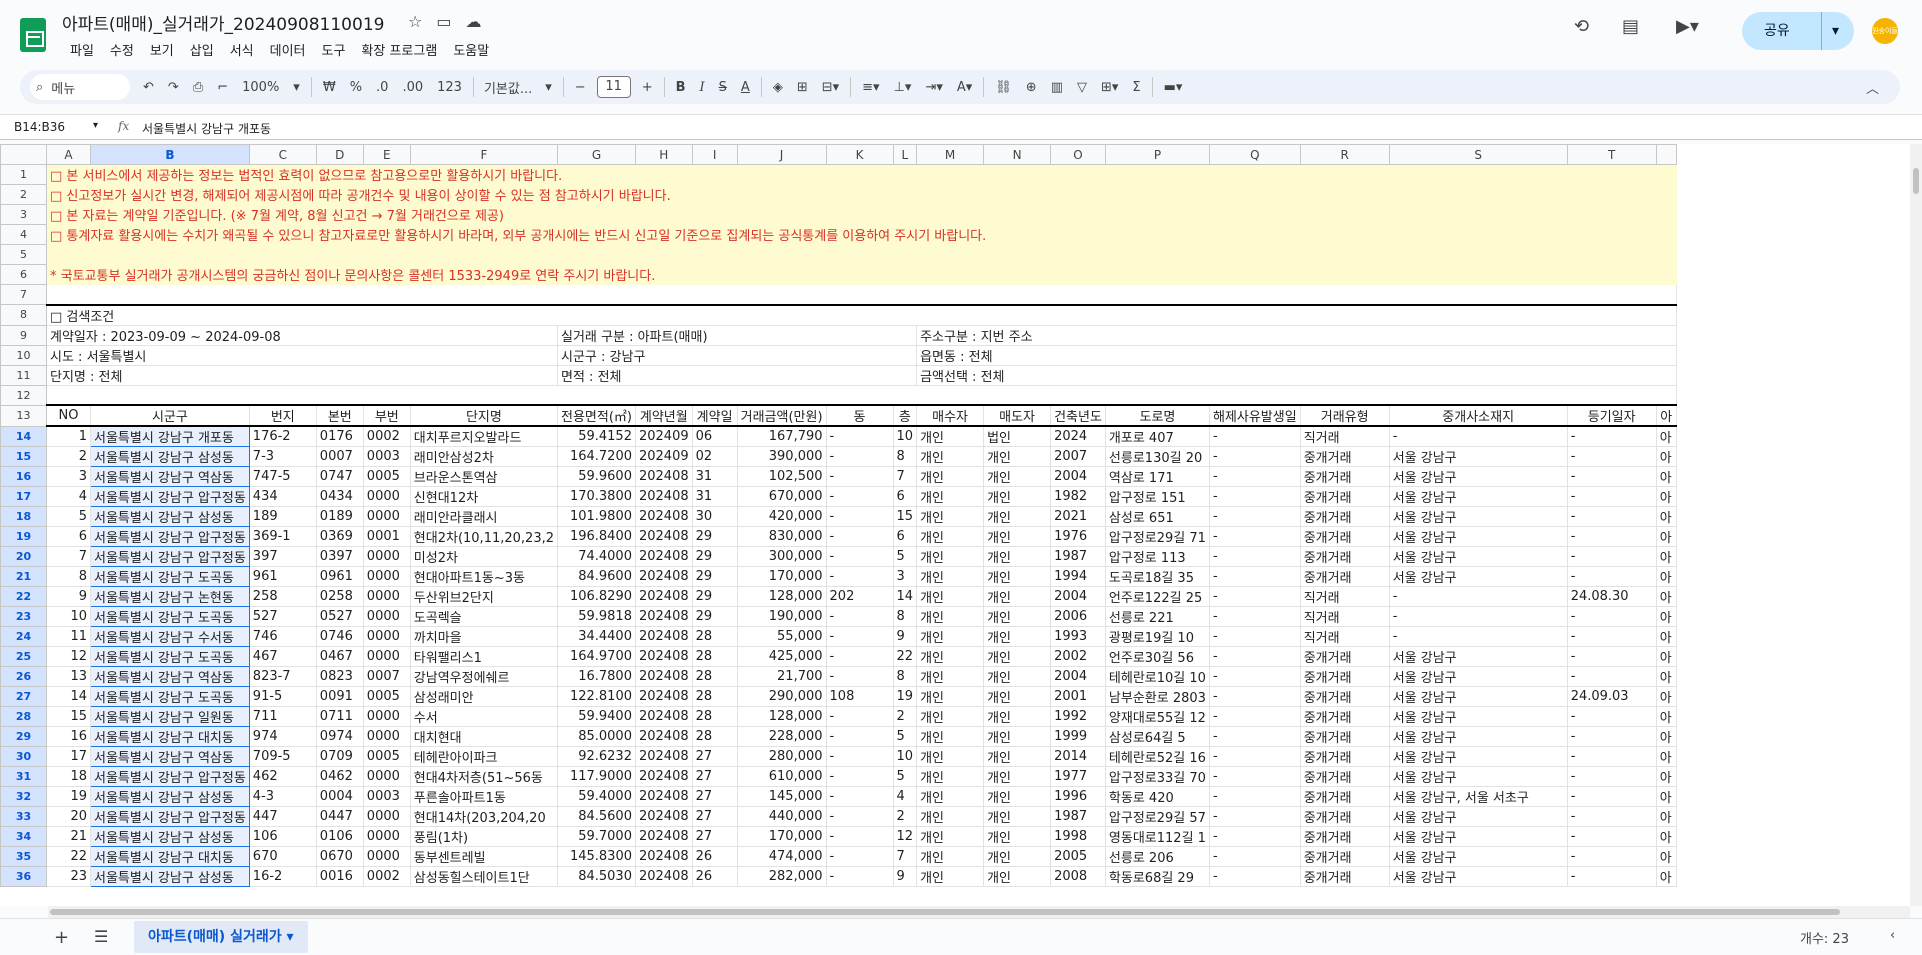  Describe the element at coordinates (1078, 516) in the screenshot. I see `table-cell: 2021` at that location.